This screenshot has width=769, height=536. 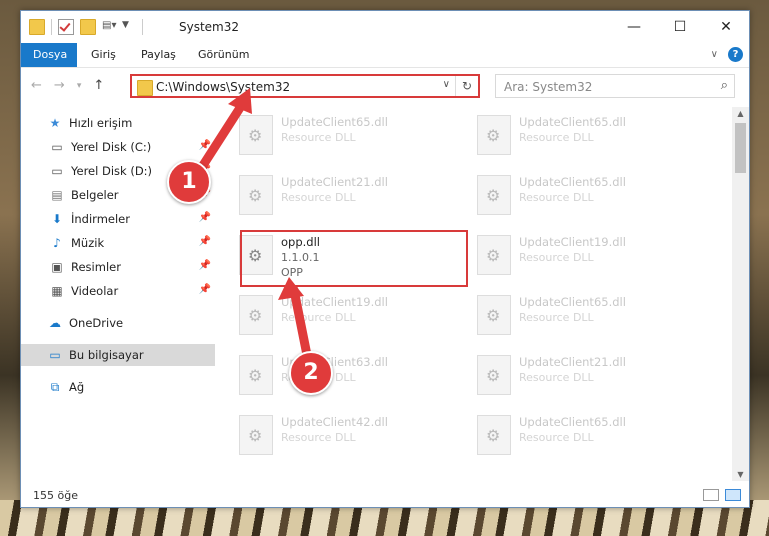 I want to click on recent-locations-icon: ▾, so click(x=79, y=86).